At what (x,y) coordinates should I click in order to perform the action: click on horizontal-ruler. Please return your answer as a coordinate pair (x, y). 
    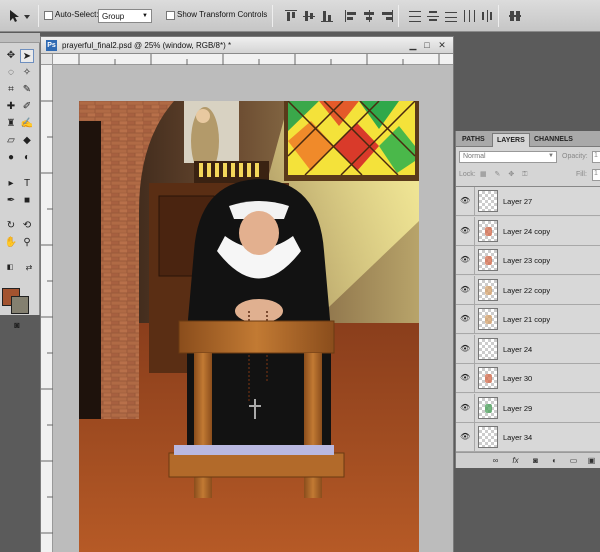
    Looking at the image, I should click on (253, 59).